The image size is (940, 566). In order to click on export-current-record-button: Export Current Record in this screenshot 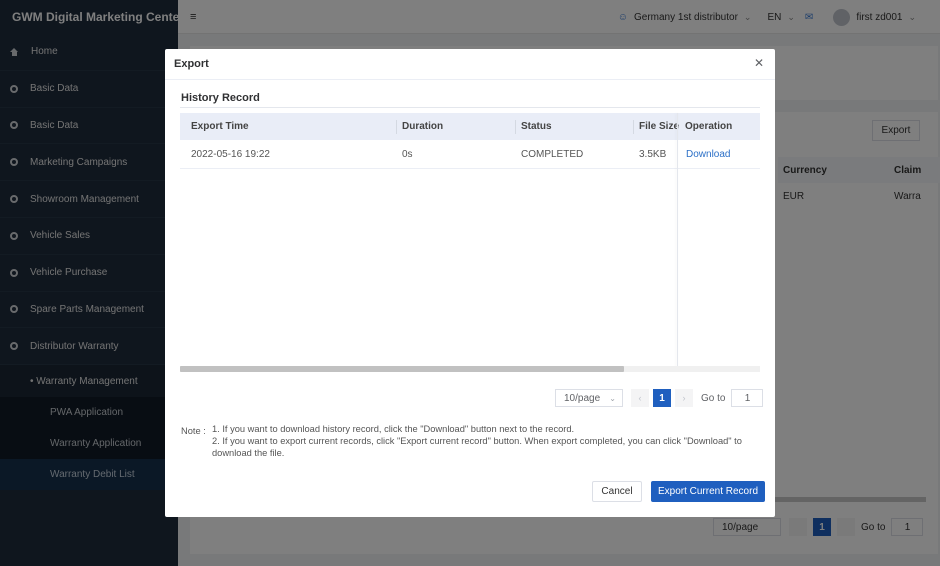, I will do `click(708, 491)`.